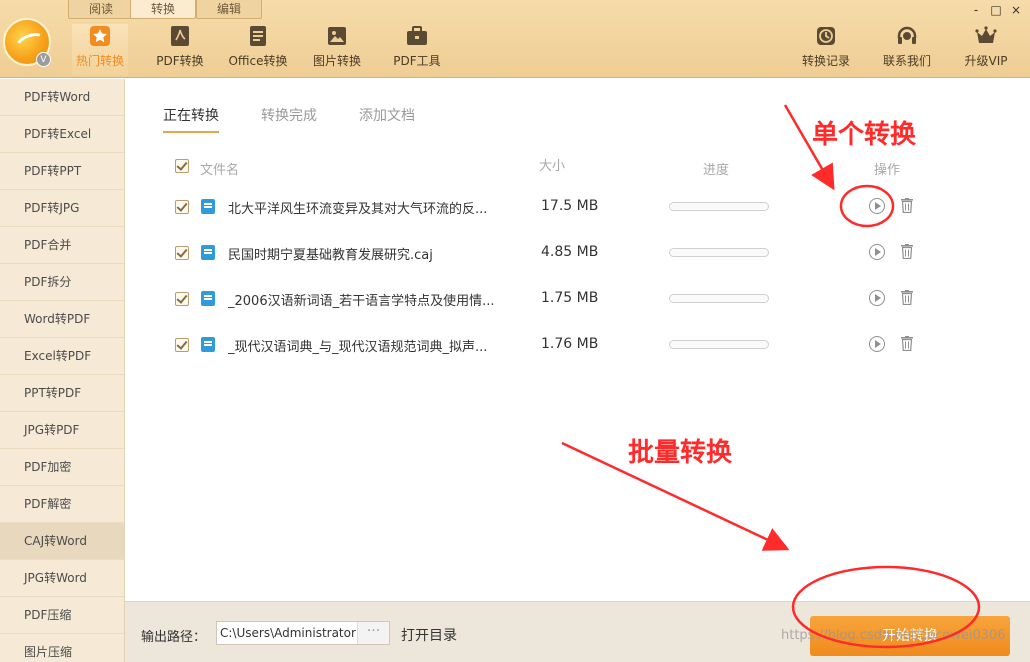  I want to click on nav-hot-convert: 热门转换, so click(100, 50).